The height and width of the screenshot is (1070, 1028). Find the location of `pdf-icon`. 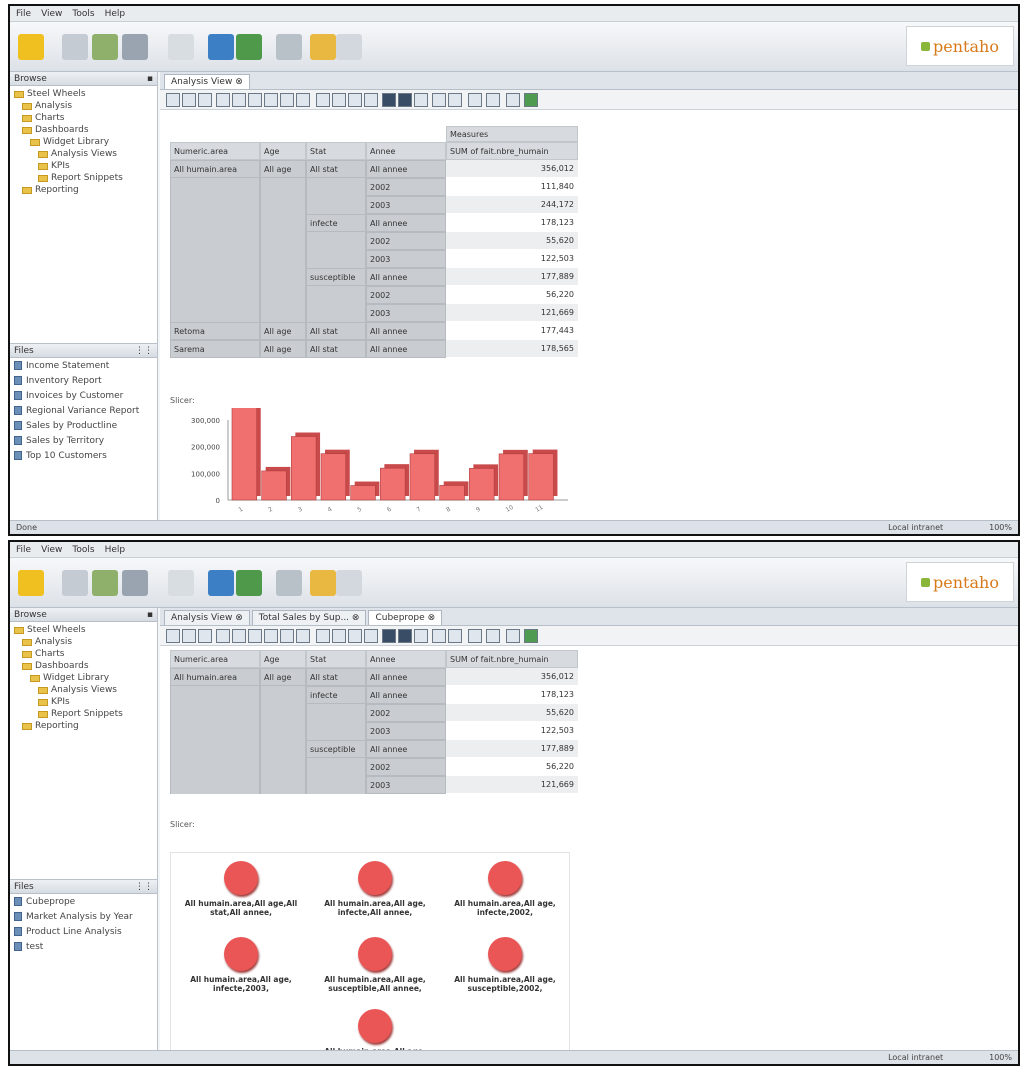

pdf-icon is located at coordinates (405, 100).